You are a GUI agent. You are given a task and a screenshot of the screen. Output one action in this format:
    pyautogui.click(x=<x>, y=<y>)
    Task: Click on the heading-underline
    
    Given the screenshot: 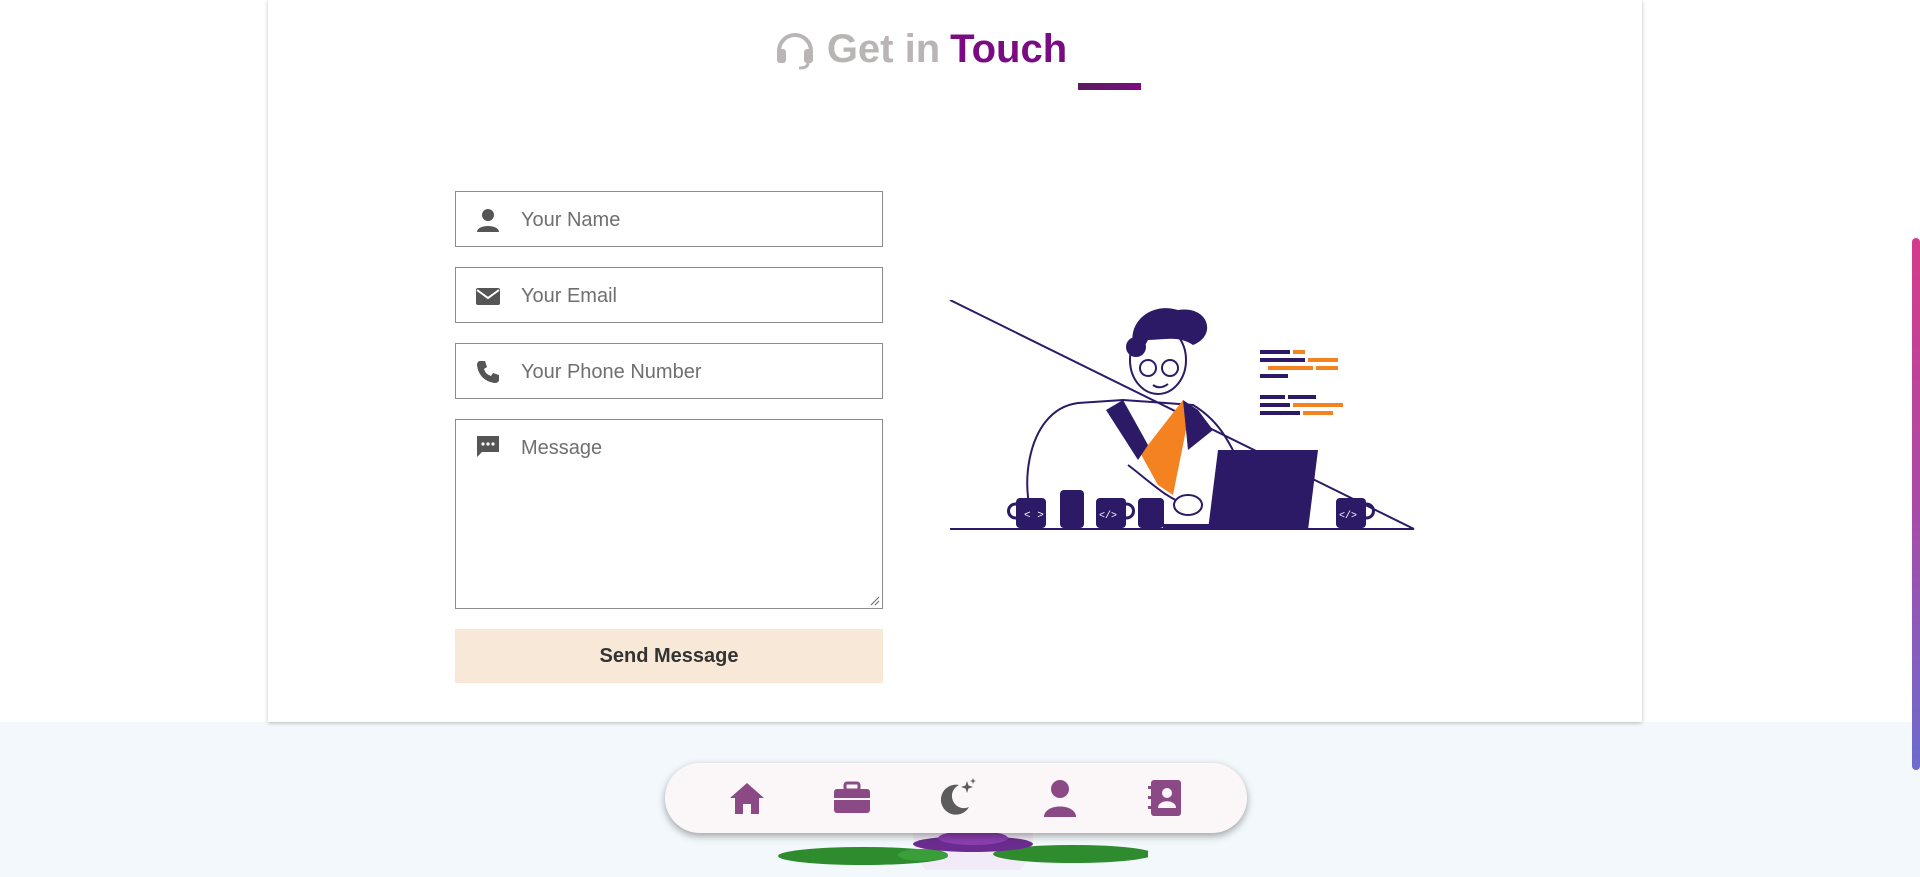 What is the action you would take?
    pyautogui.click(x=1109, y=86)
    